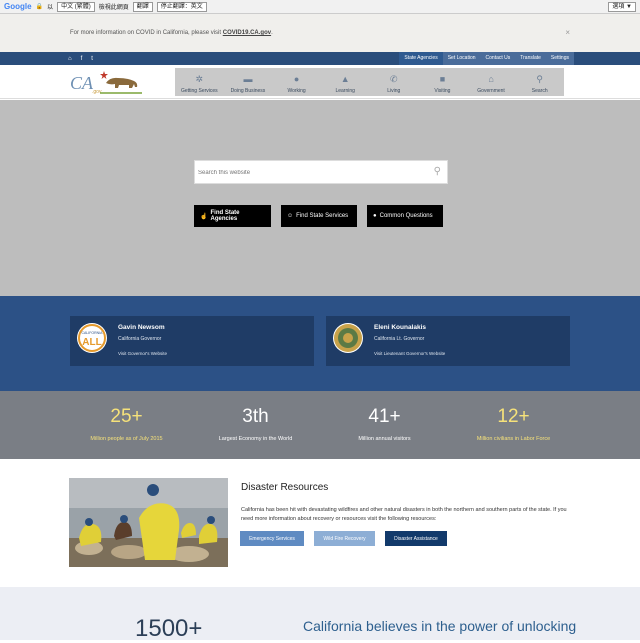 This screenshot has height=643, width=640. What do you see at coordinates (70, 59) in the screenshot?
I see `home-icon: ⌂` at bounding box center [70, 59].